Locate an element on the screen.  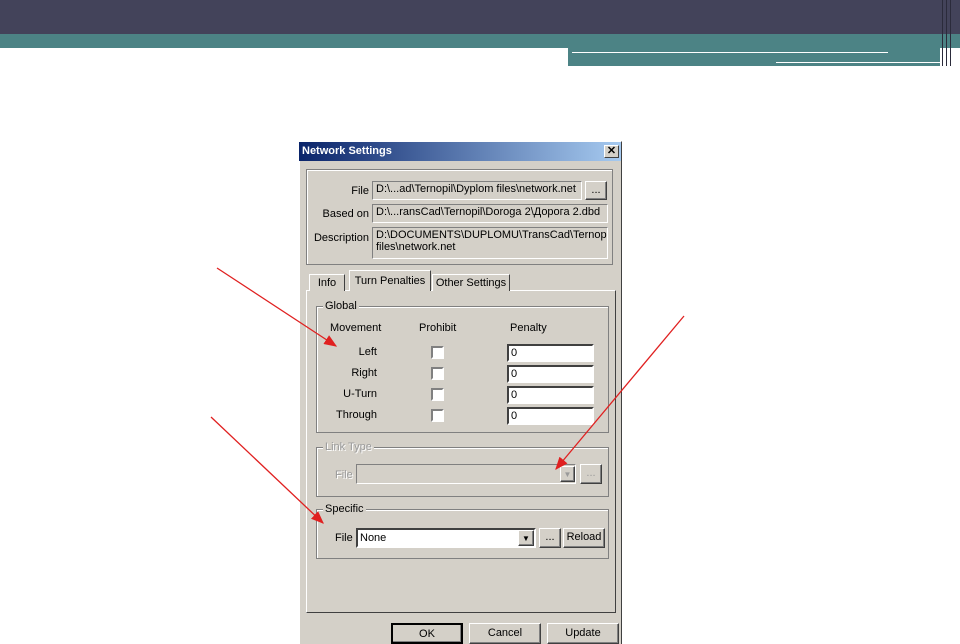
arrow-to-link-type-dropdown is located at coordinates (620, 392).